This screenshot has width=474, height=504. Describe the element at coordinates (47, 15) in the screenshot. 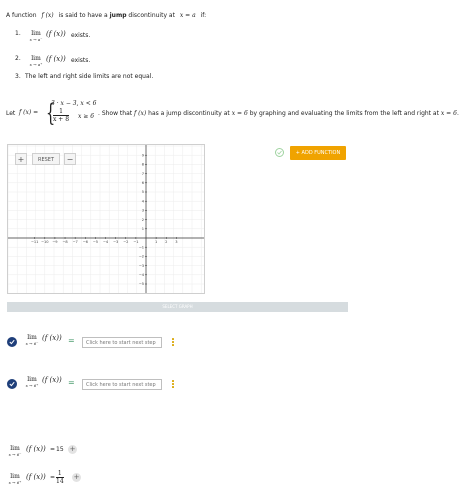

I see `intro-fx: f (x)` at that location.